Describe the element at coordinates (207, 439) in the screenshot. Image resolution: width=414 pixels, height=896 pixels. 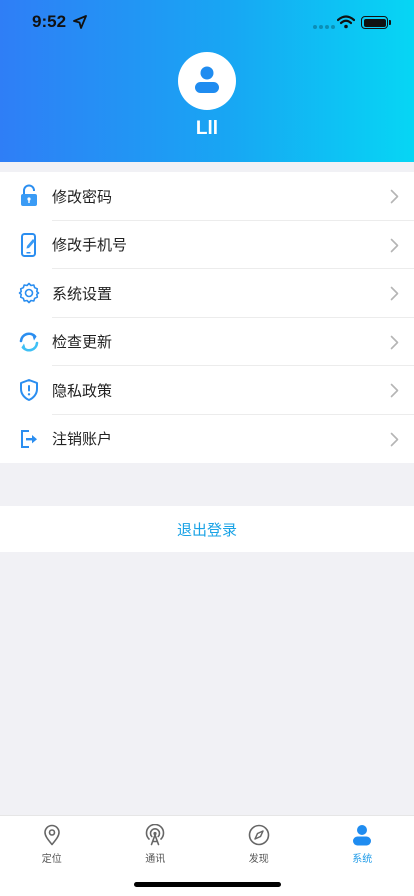
I see `menu-item-delete-account: 注销账户` at that location.